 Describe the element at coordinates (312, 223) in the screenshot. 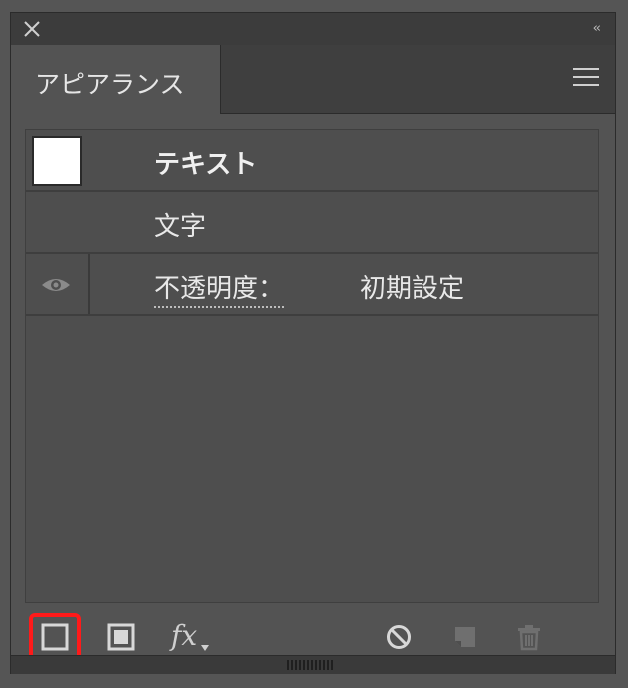

I see `appearance-row-characters: 文字` at that location.